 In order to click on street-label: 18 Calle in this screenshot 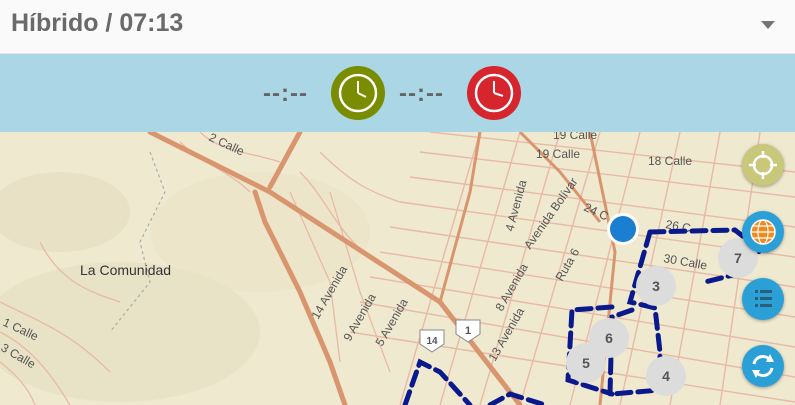, I will do `click(670, 161)`.